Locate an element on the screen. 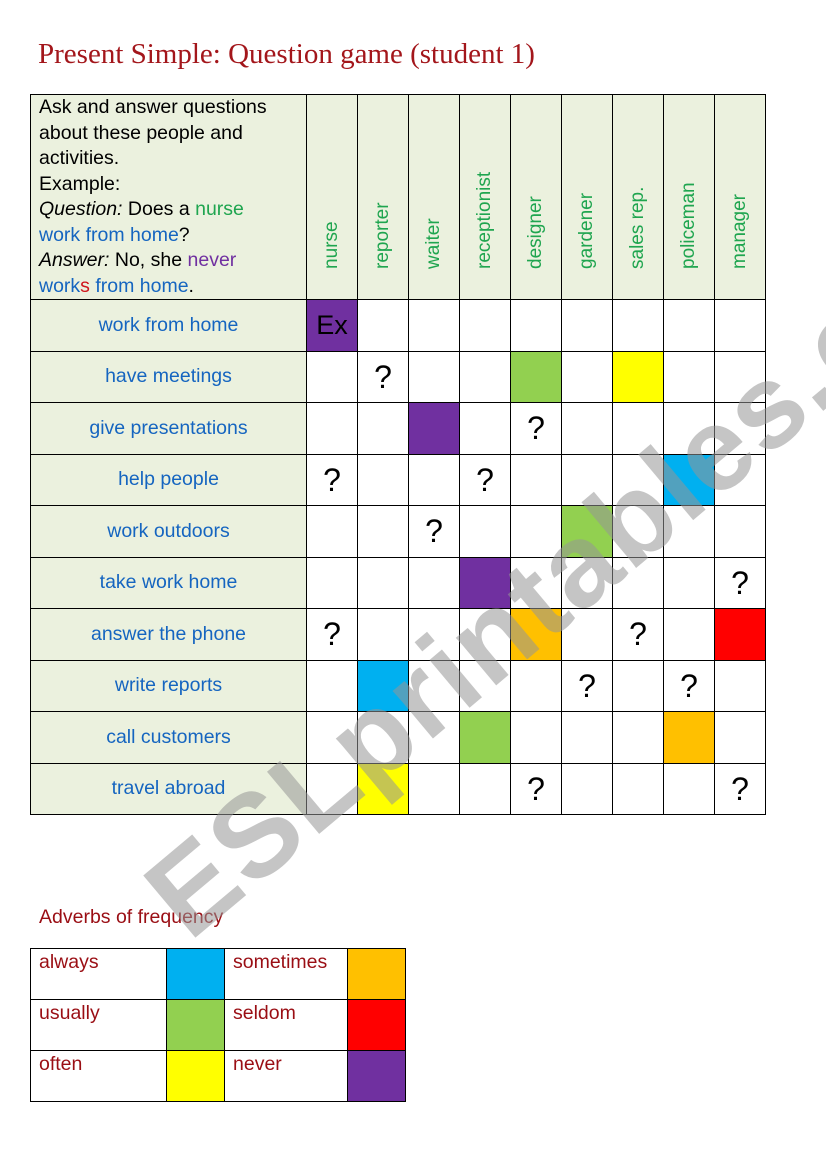  example-cell: Ex is located at coordinates (332, 325).